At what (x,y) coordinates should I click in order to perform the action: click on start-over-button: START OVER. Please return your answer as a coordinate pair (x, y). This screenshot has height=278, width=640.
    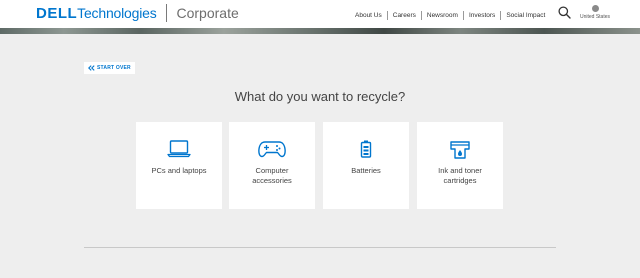
    Looking at the image, I should click on (109, 68).